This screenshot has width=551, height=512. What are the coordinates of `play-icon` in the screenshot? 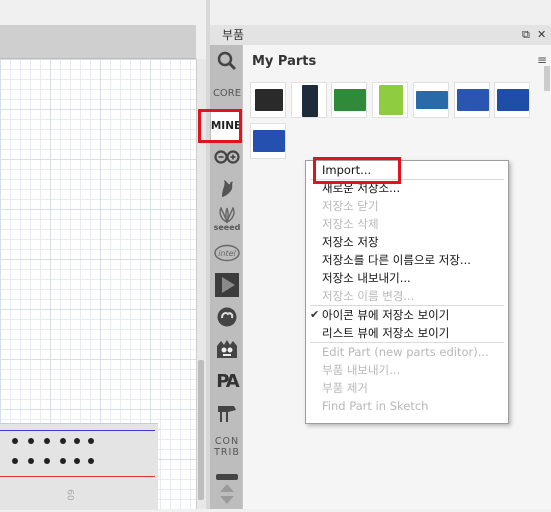 It's located at (227, 285).